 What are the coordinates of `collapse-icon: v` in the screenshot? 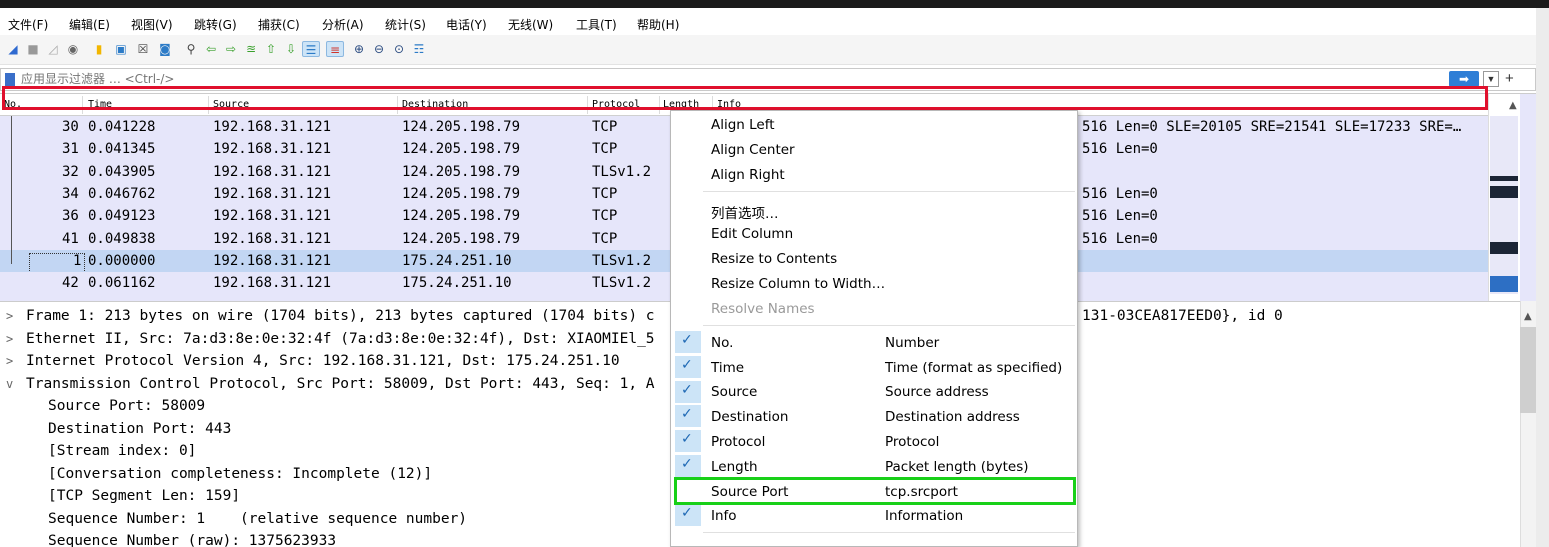 It's located at (16, 384).